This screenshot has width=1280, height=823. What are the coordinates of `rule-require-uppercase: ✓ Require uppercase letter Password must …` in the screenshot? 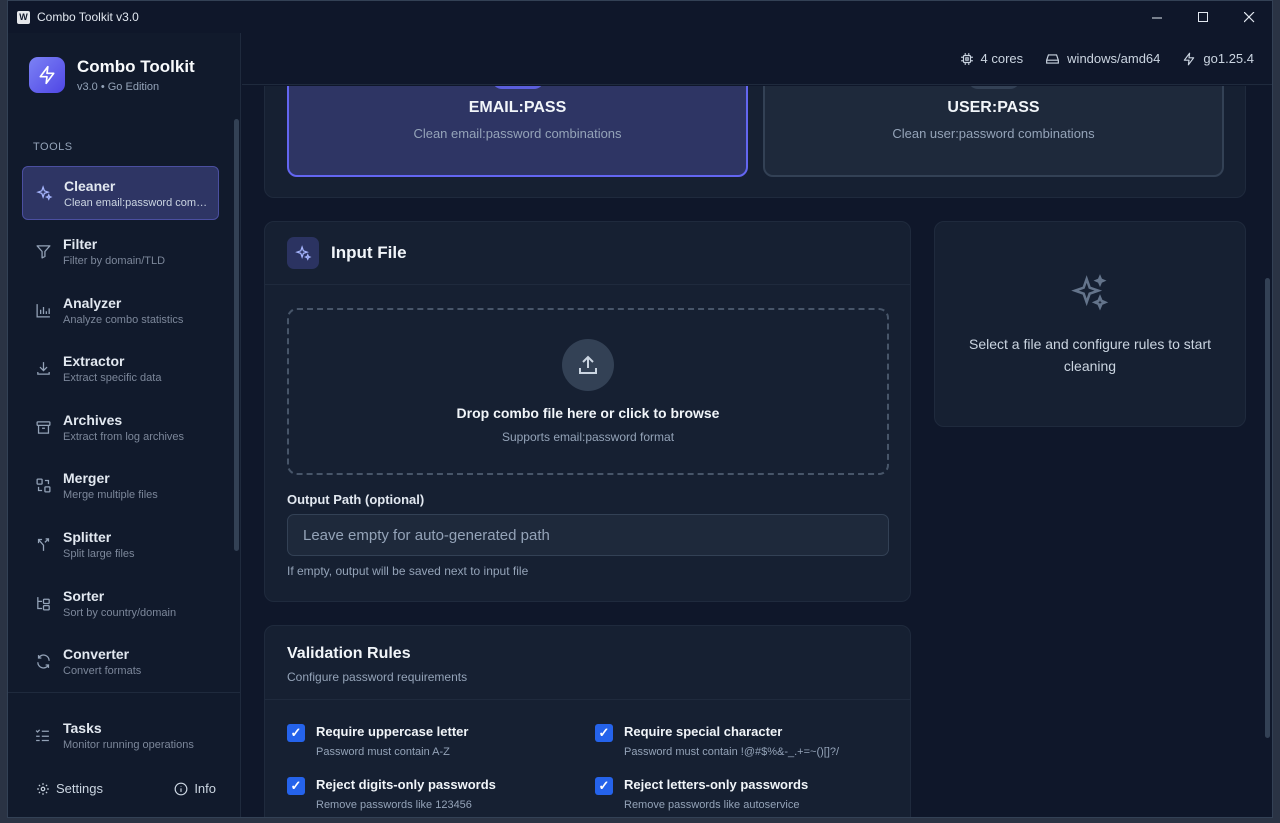 It's located at (377, 741).